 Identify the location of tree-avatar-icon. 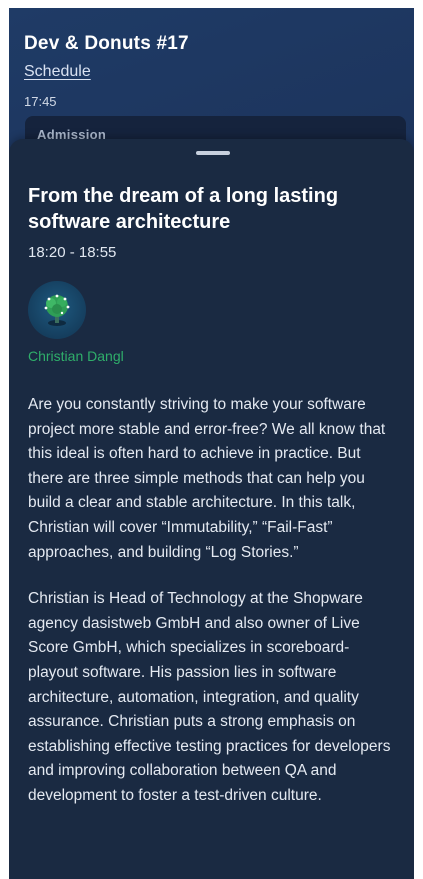
(57, 310).